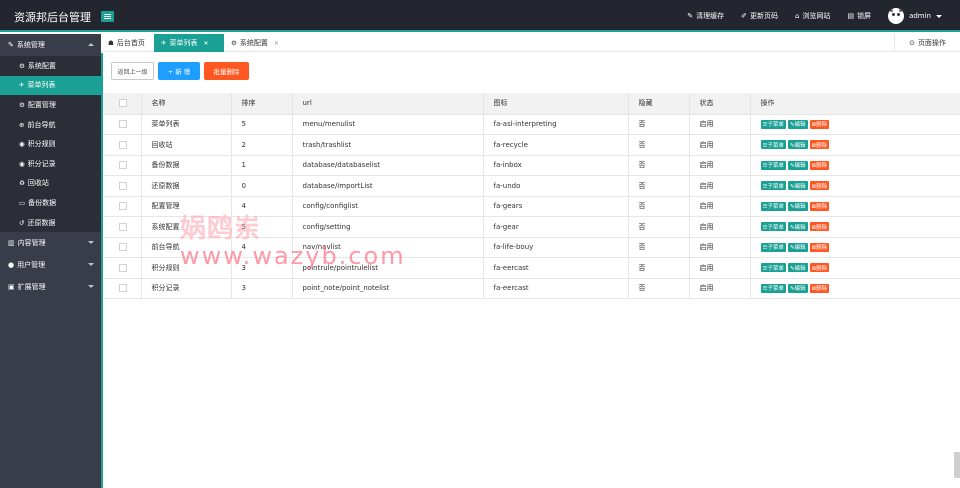  I want to click on cell-sort: 4, so click(262, 247).